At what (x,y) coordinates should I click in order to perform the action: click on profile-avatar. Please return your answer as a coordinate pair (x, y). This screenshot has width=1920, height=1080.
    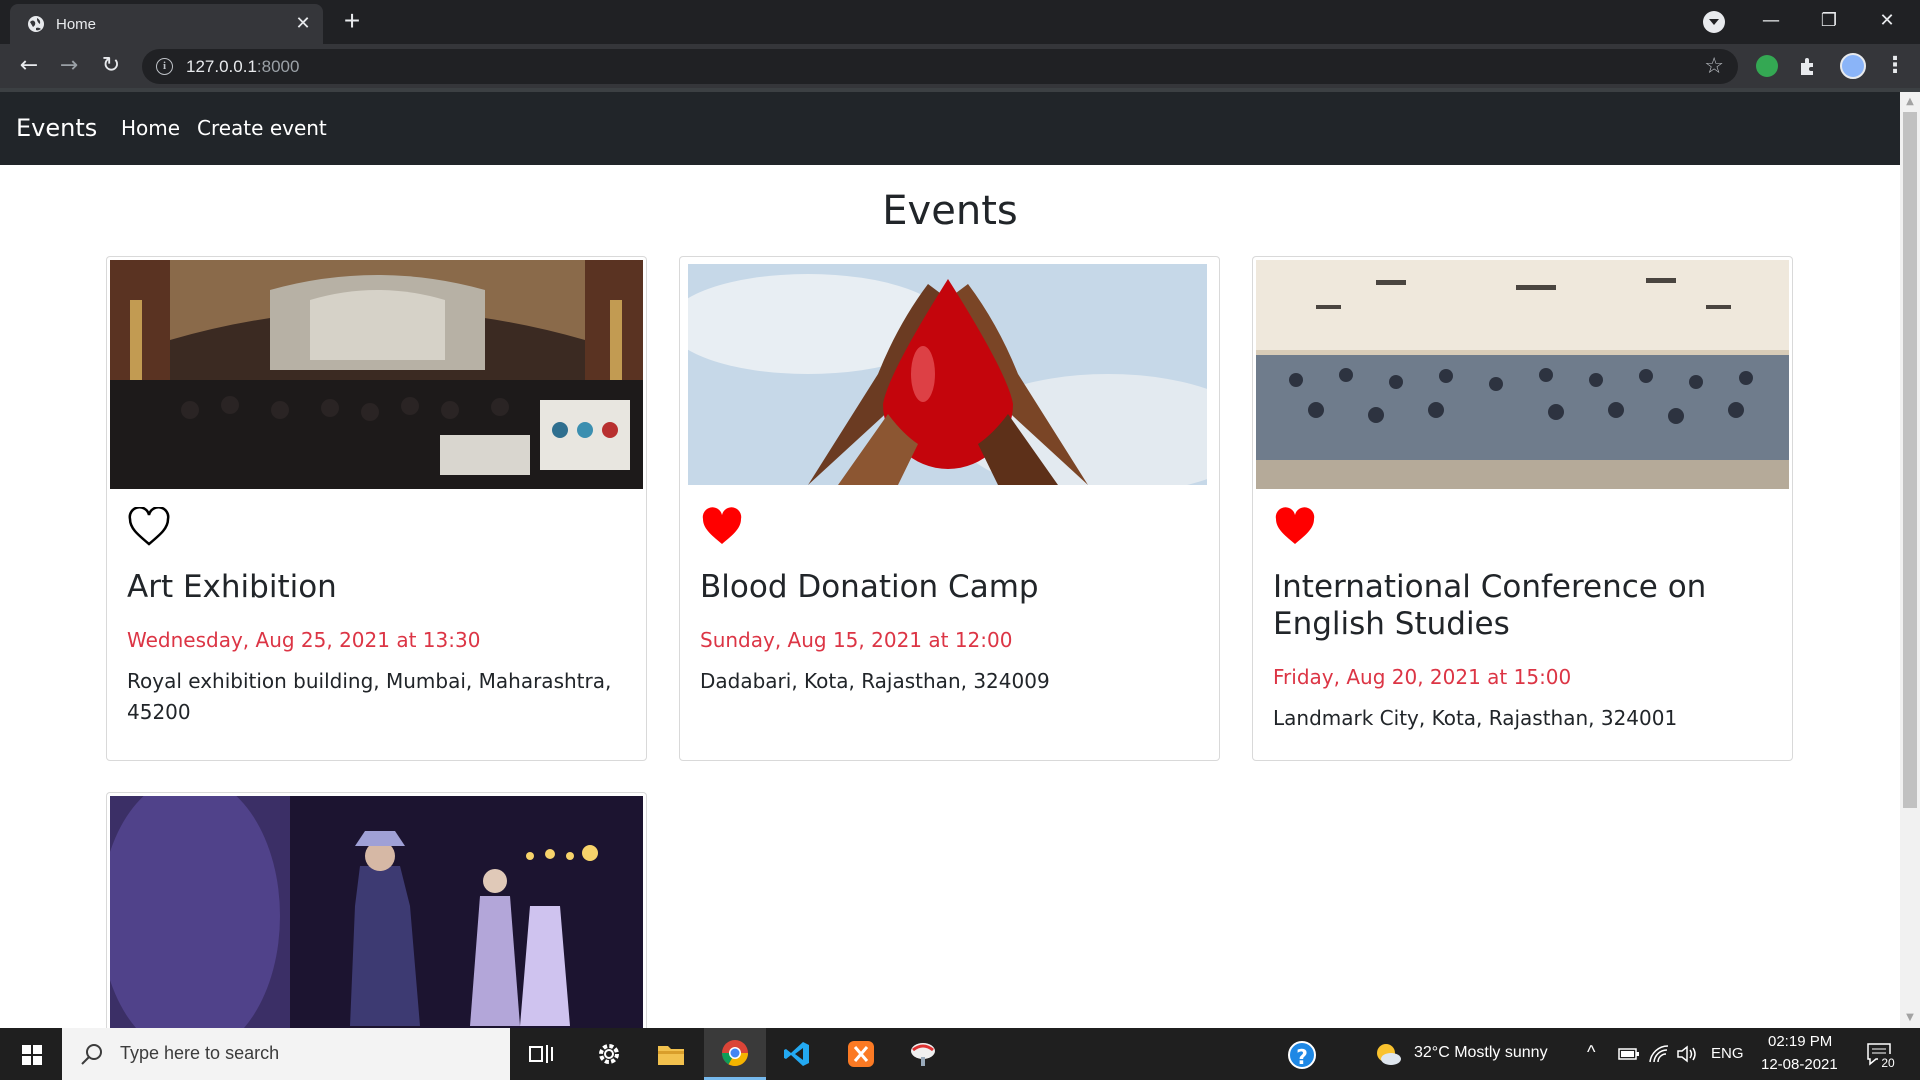
    Looking at the image, I should click on (1853, 66).